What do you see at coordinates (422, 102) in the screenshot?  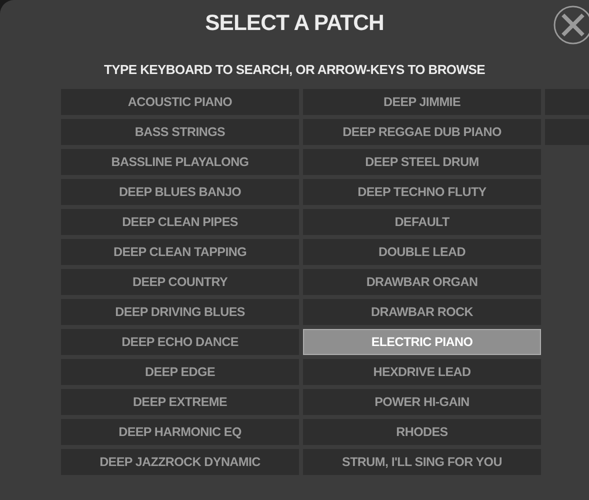 I see `patch-item: DEEP JIMMIE` at bounding box center [422, 102].